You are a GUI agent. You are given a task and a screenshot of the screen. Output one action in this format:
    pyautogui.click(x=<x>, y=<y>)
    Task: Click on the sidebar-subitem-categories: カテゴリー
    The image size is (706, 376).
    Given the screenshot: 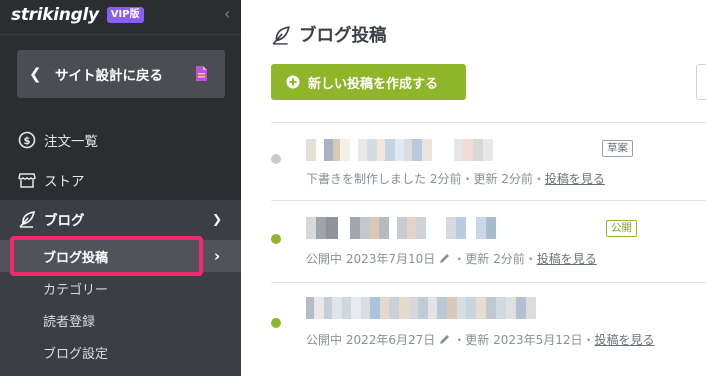 What is the action you would take?
    pyautogui.click(x=120, y=288)
    